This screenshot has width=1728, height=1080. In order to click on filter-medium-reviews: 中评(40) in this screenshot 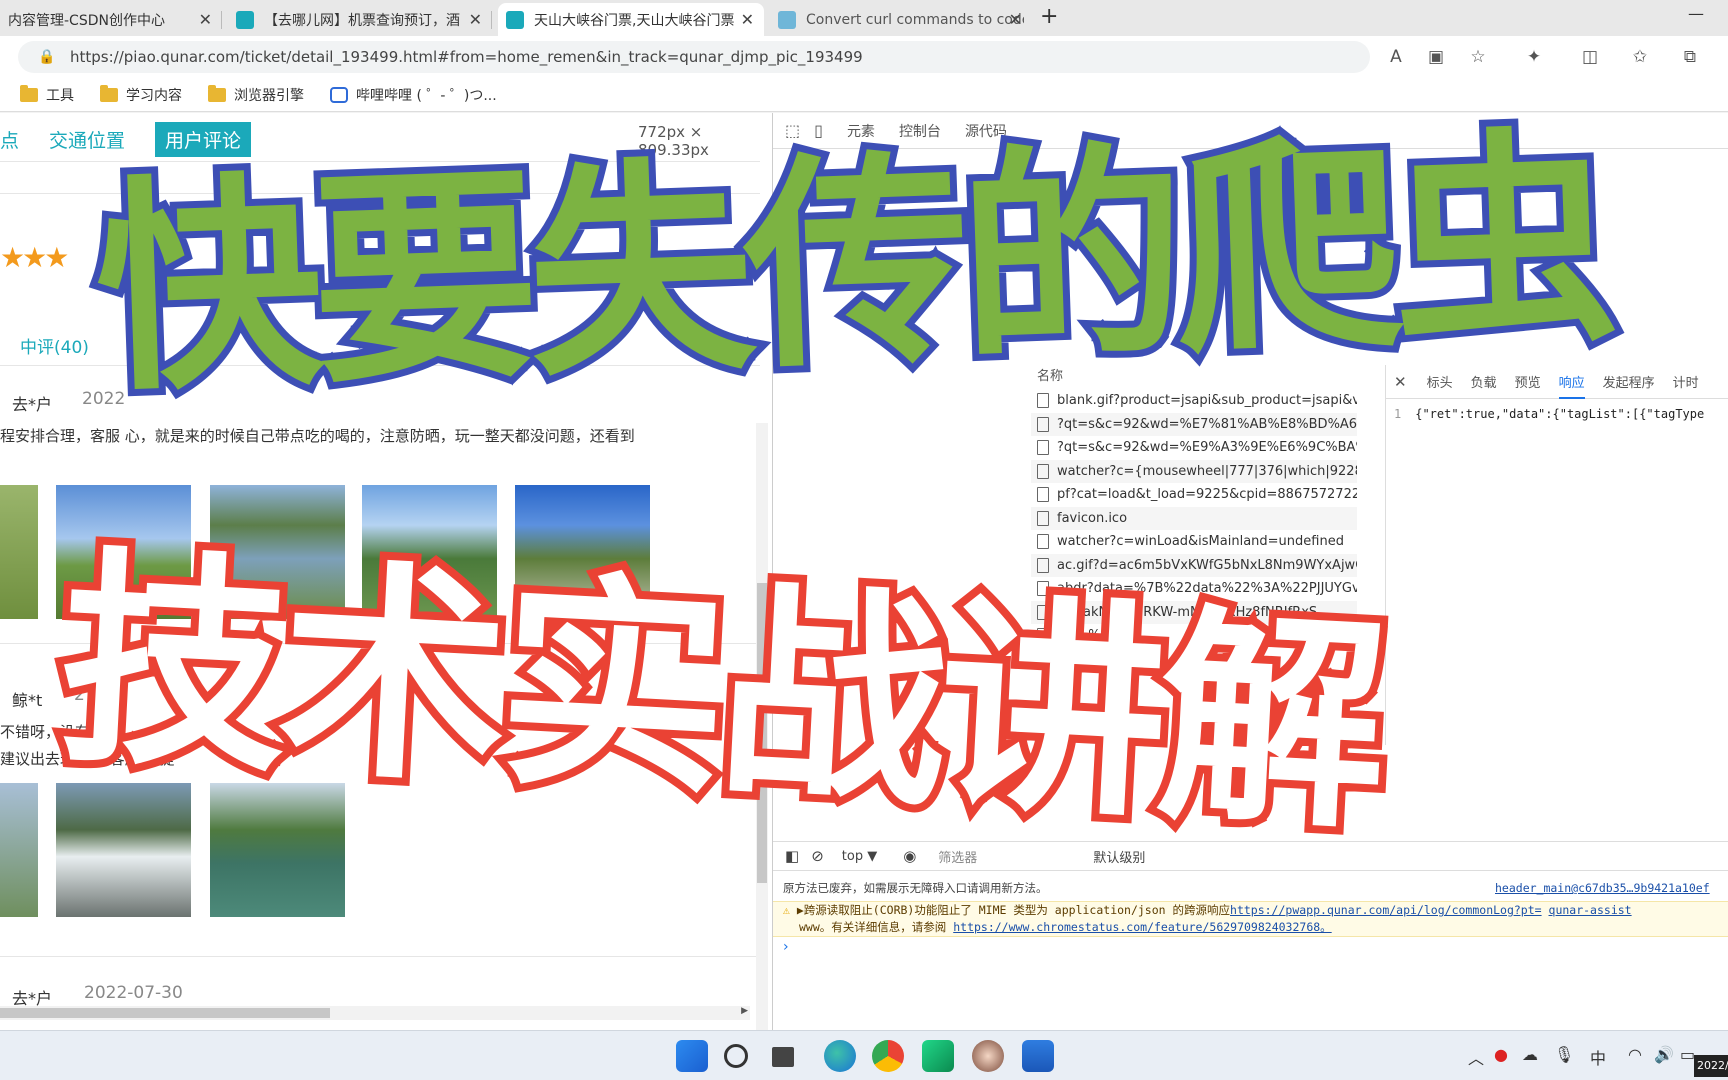, I will do `click(54, 345)`.